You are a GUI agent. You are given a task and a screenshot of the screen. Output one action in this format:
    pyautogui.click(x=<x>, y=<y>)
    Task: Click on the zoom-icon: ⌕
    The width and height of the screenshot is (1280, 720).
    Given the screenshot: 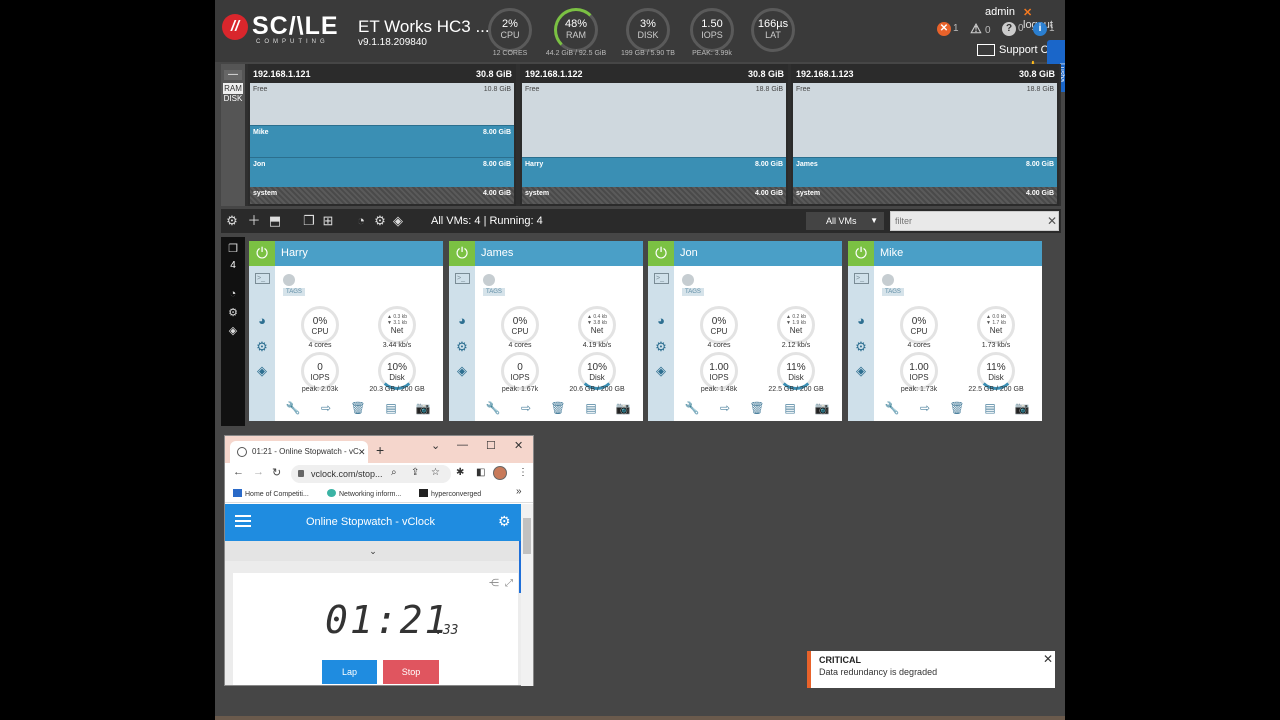 What is the action you would take?
    pyautogui.click(x=394, y=472)
    